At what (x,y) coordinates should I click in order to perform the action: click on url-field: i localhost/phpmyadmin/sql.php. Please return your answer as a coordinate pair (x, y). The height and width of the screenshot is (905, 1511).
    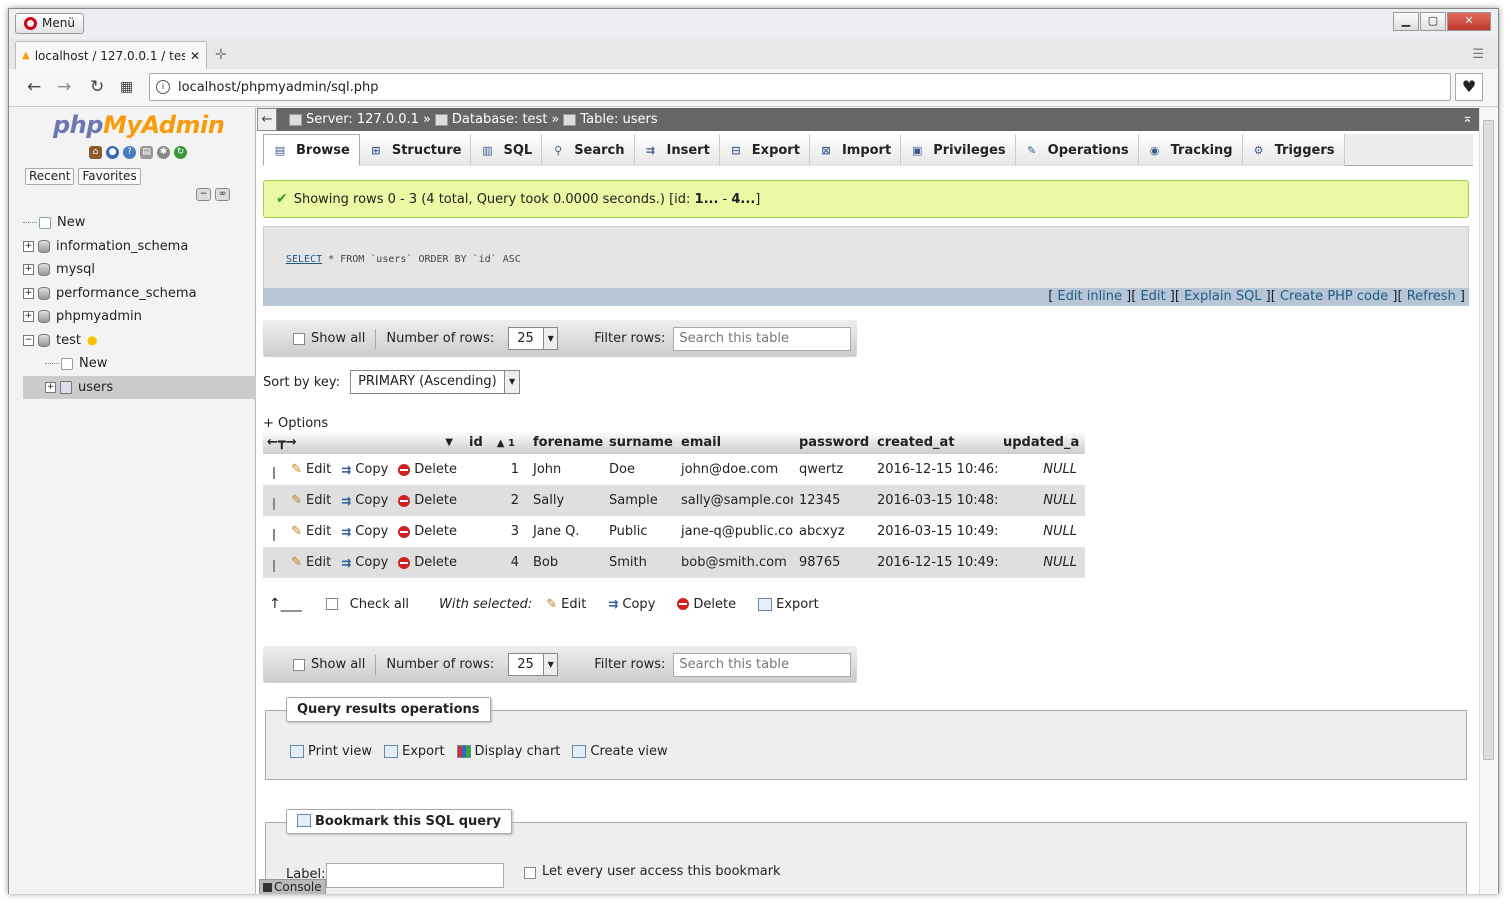
    Looking at the image, I should click on (800, 87).